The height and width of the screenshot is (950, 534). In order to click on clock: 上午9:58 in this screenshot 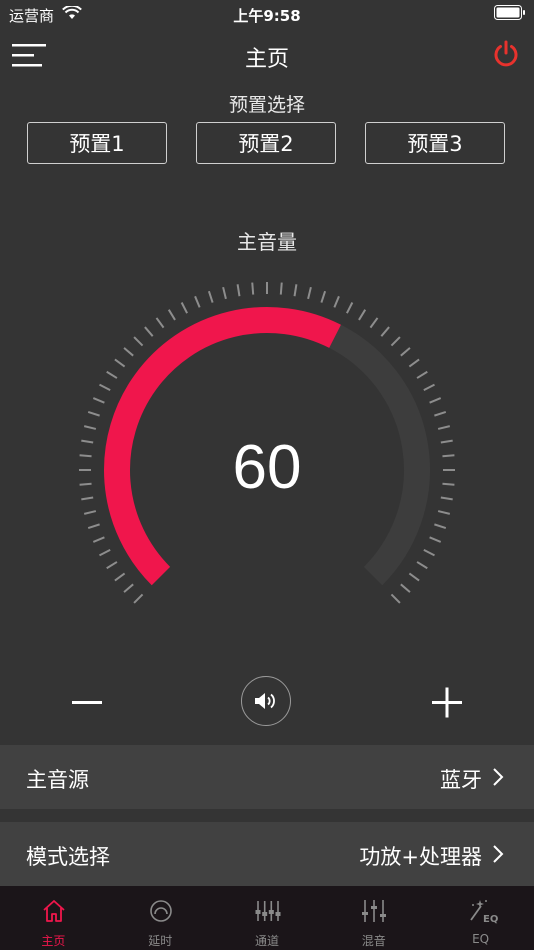, I will do `click(267, 16)`.